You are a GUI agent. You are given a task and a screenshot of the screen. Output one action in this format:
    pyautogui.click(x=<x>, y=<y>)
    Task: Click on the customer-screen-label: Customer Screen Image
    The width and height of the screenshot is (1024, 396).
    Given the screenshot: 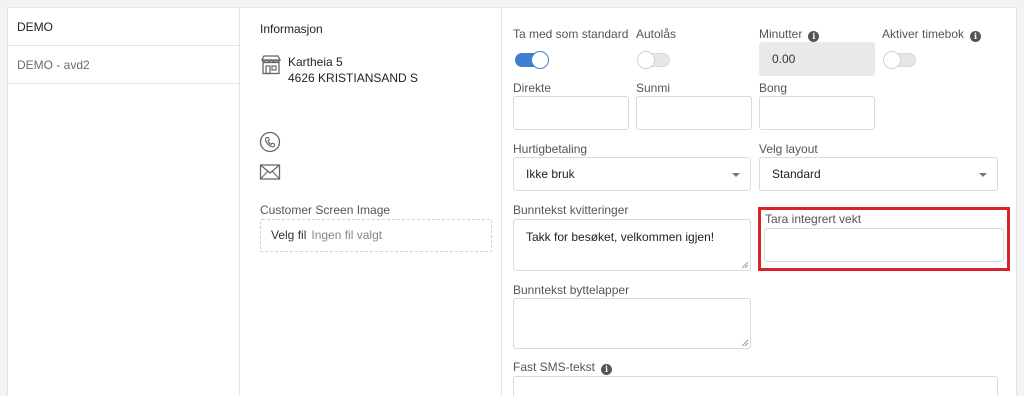 What is the action you would take?
    pyautogui.click(x=325, y=210)
    